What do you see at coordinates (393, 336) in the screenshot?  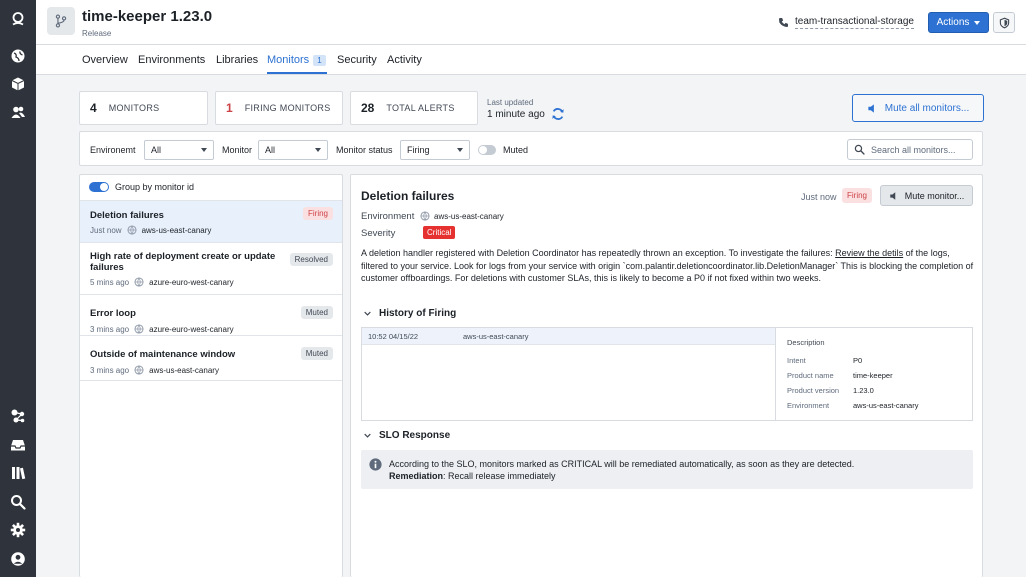 I see `history-time: 10:52 04/15/22` at bounding box center [393, 336].